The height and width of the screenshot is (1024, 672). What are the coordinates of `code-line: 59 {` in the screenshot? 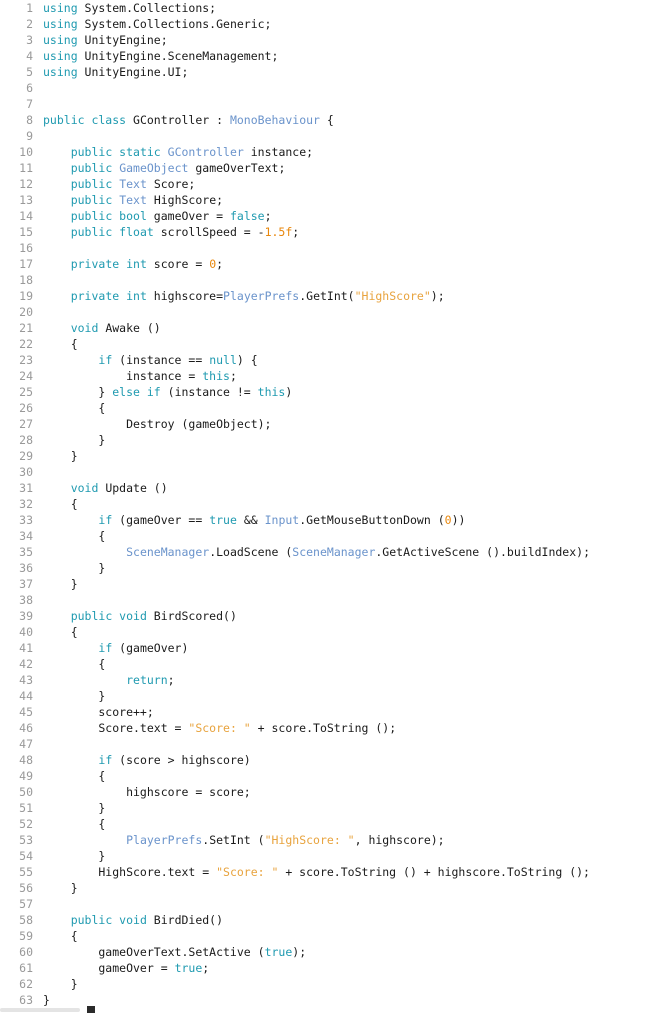 It's located at (336, 936).